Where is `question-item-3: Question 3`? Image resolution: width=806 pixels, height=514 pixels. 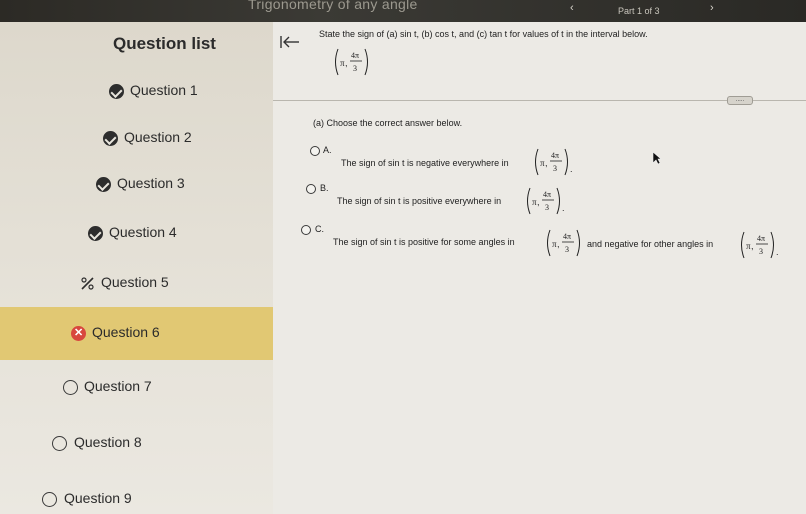
question-item-3: Question 3 is located at coordinates (136, 185).